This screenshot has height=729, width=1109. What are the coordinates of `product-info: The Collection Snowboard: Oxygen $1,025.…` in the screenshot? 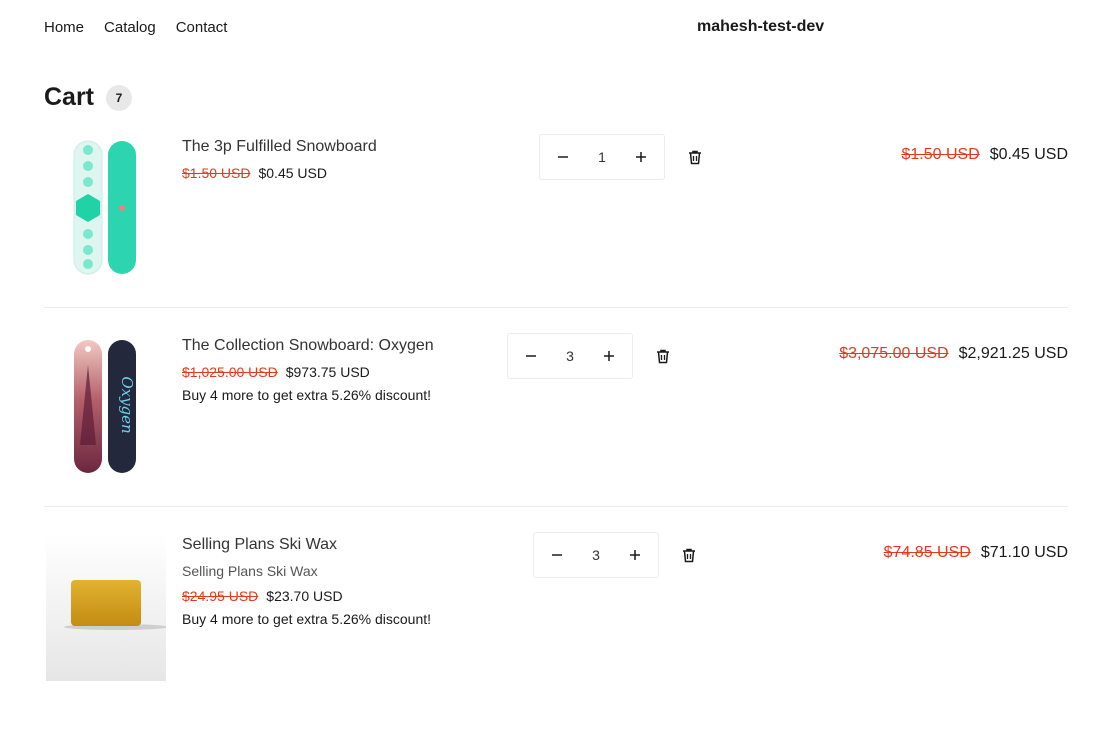 It's located at (342, 370).